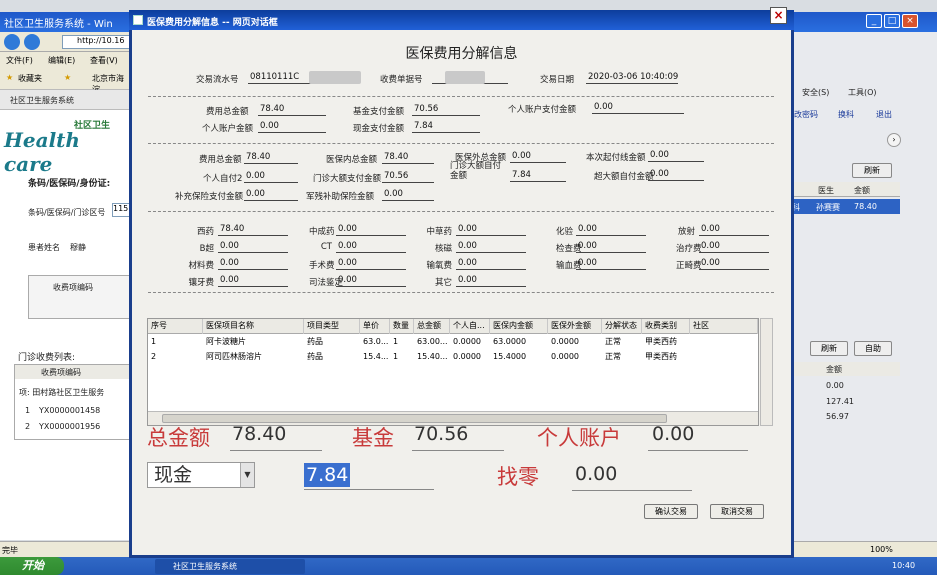 Image resolution: width=937 pixels, height=575 pixels. I want to click on patient-section-title: 条码/医保码/身份证:, so click(69, 184).